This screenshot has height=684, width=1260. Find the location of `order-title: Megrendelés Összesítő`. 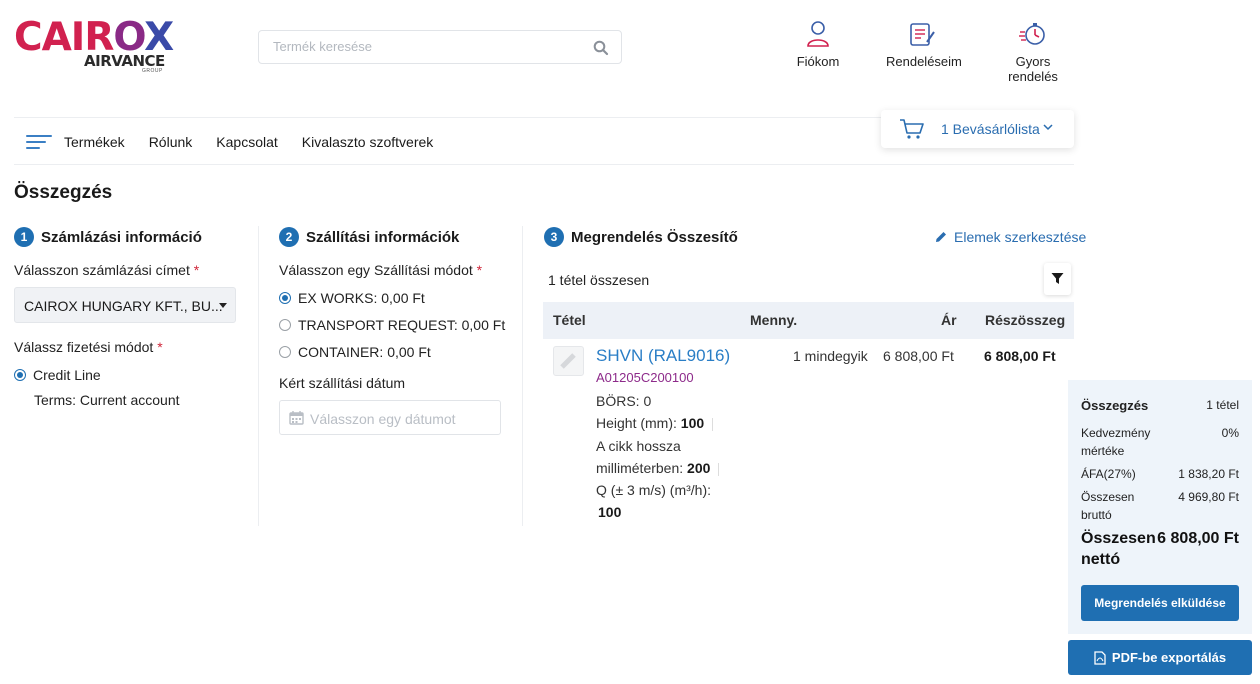

order-title: Megrendelés Összesítő is located at coordinates (654, 237).